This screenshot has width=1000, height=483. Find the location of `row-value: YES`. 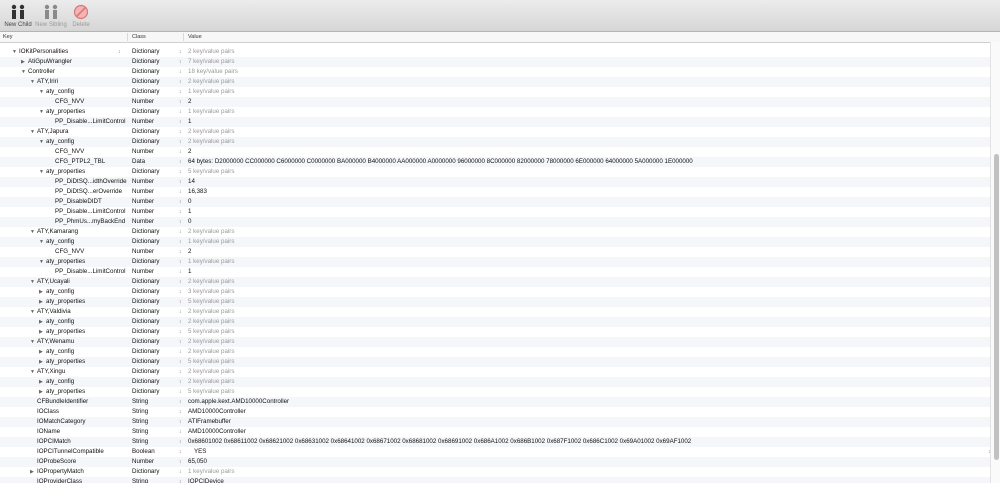

row-value: YES is located at coordinates (200, 452).